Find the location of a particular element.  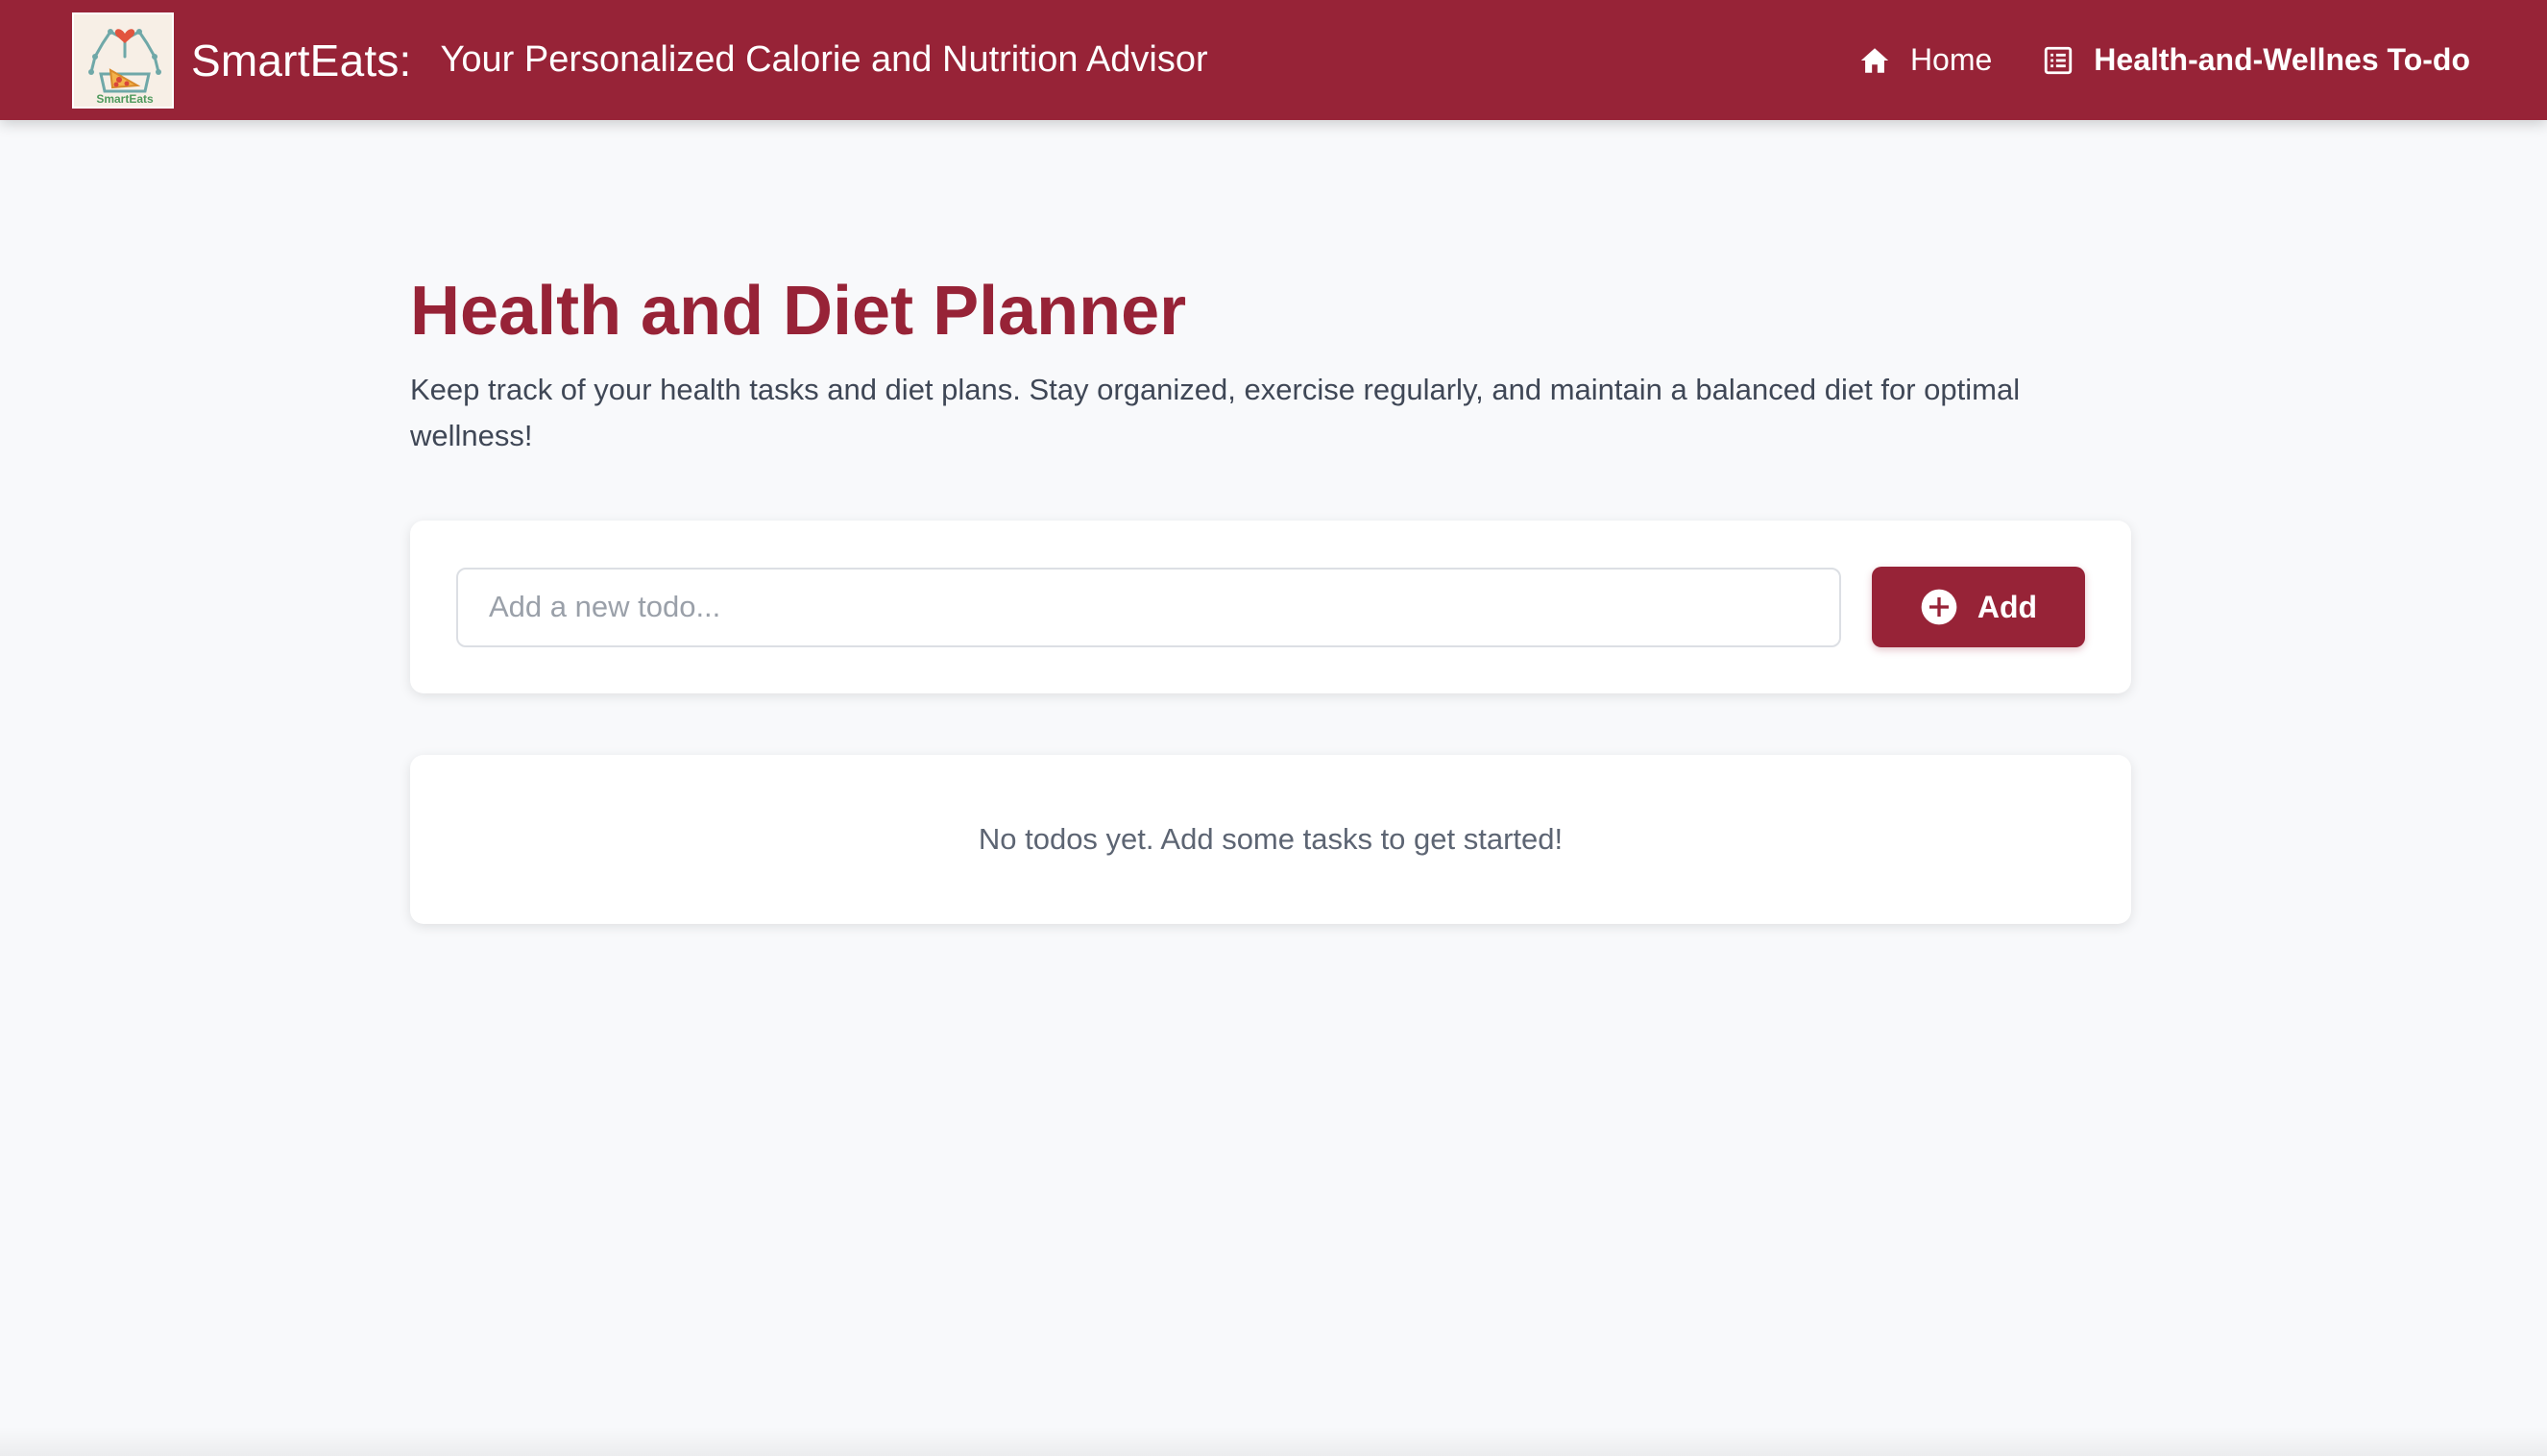

nav-todo-link: Health-and-Wellnes To-do is located at coordinates (2256, 60).